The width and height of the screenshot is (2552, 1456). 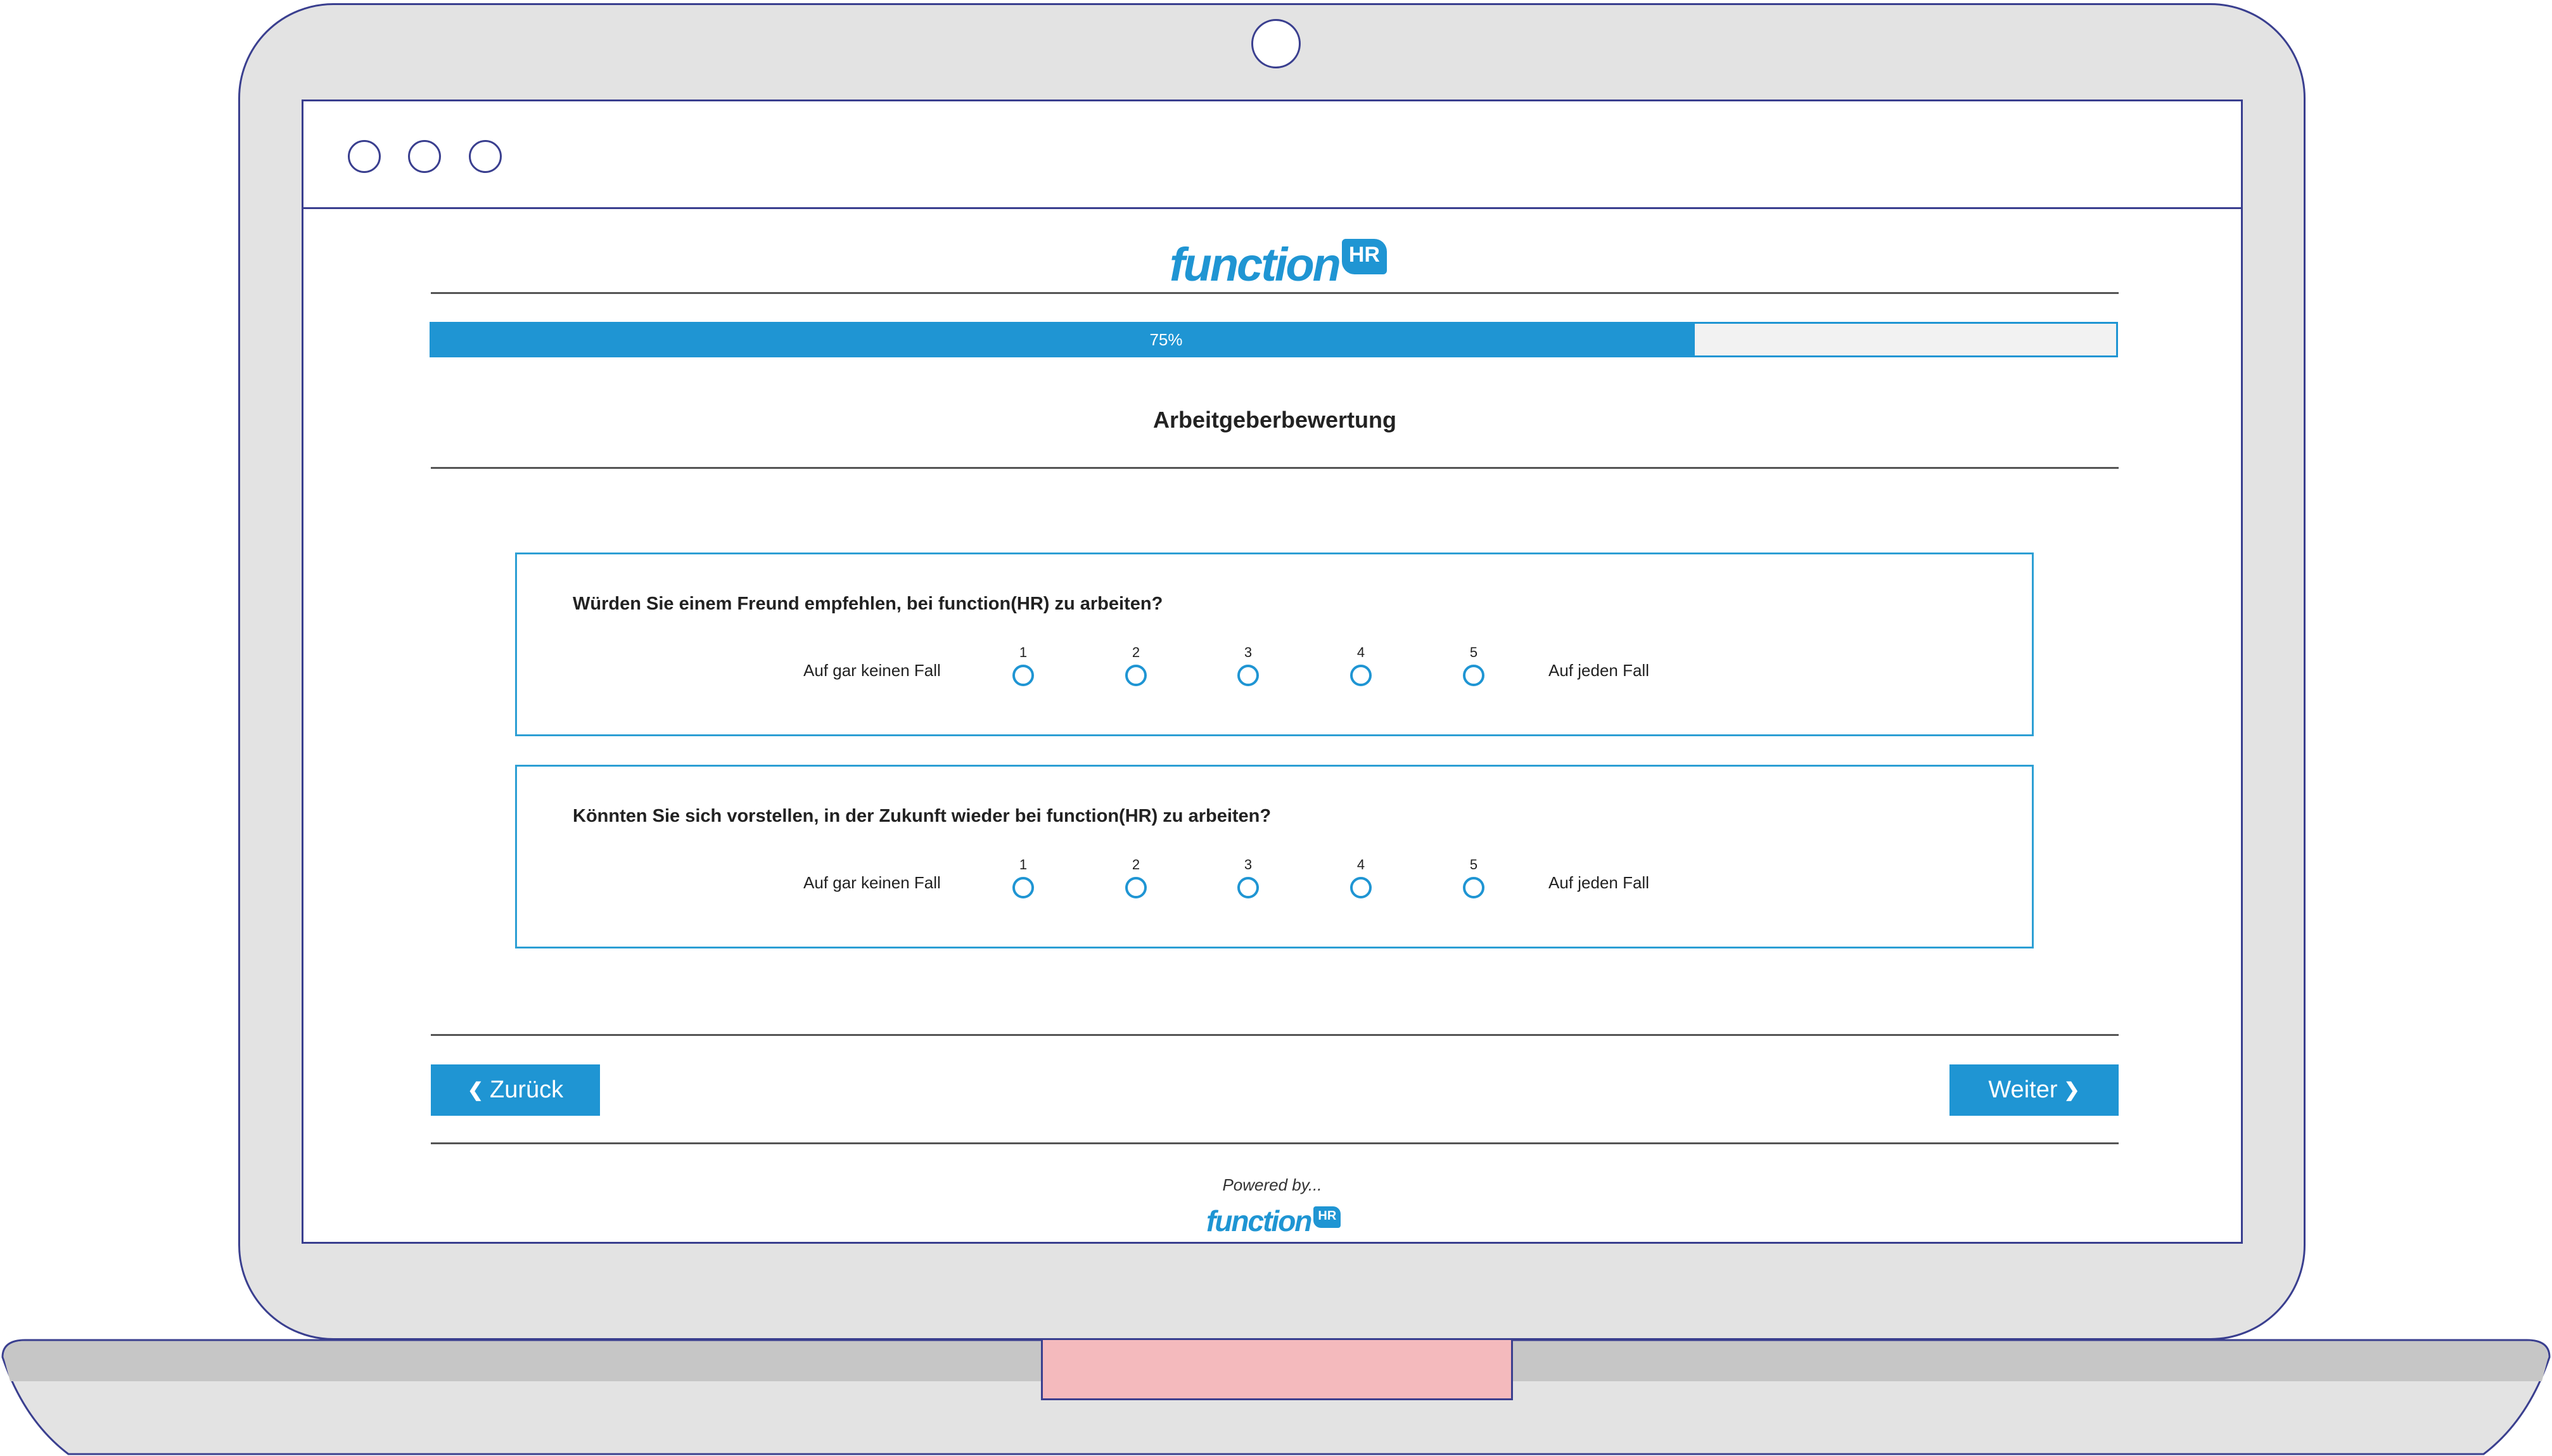 What do you see at coordinates (1274, 420) in the screenshot?
I see `section-title: Arbeitgeberbewertung` at bounding box center [1274, 420].